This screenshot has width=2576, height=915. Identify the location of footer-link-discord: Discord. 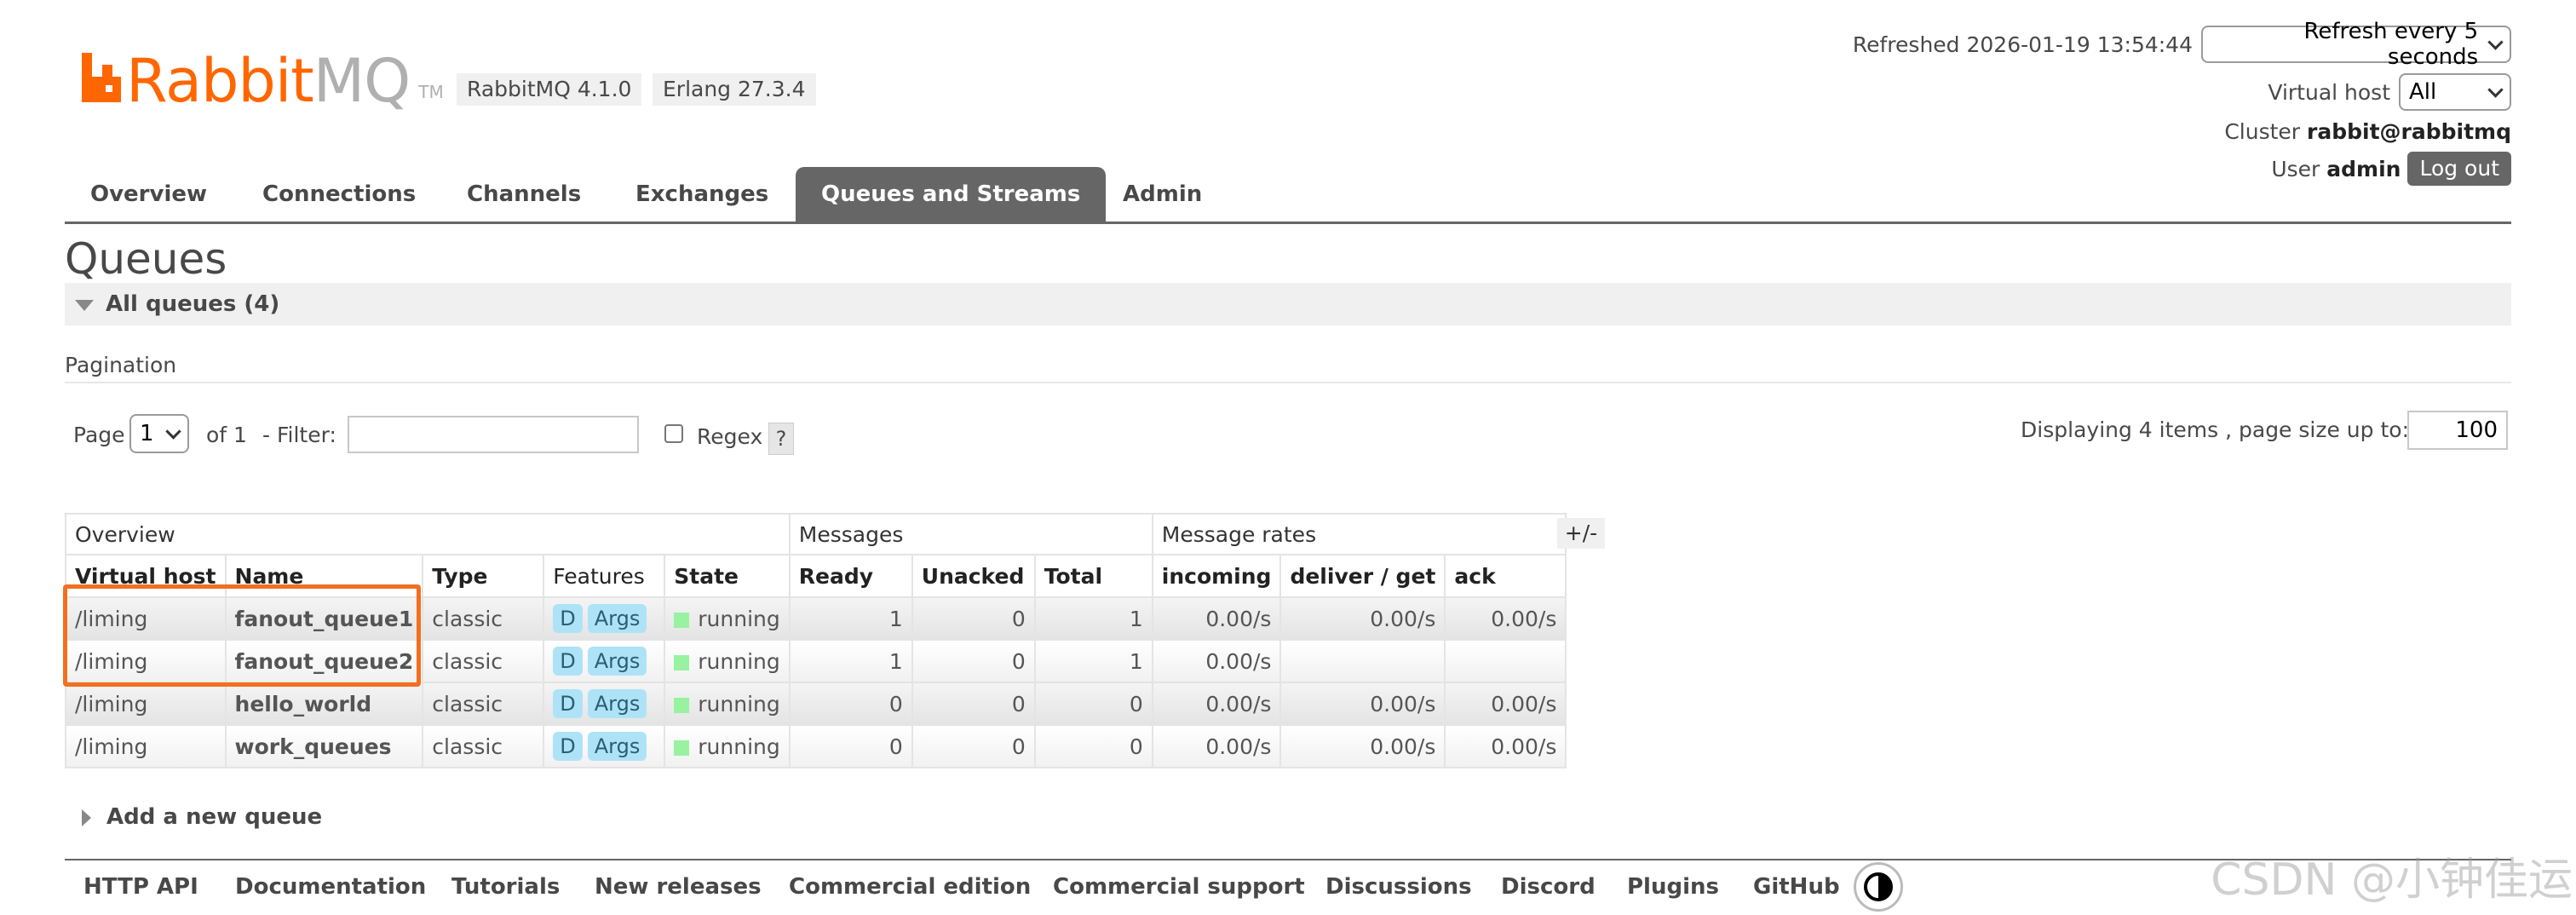
(1549, 887).